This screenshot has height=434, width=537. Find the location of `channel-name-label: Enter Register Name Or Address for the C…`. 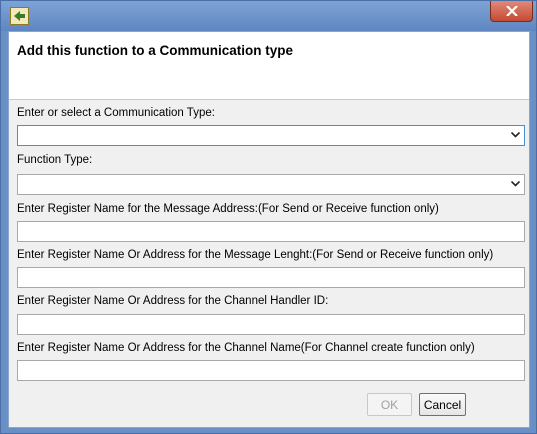

channel-name-label: Enter Register Name Or Address for the C… is located at coordinates (246, 348).